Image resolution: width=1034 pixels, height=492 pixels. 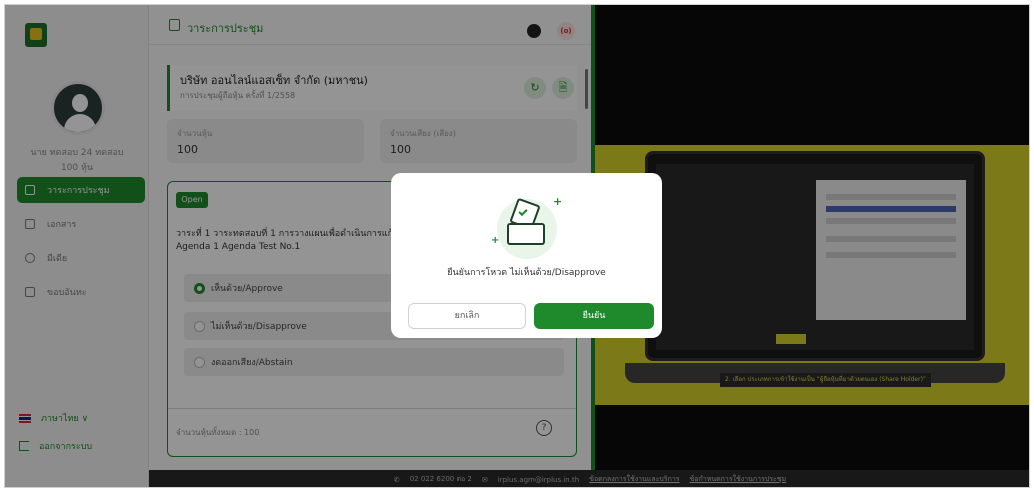 What do you see at coordinates (526, 234) in the screenshot?
I see `ballot-box-shape` at bounding box center [526, 234].